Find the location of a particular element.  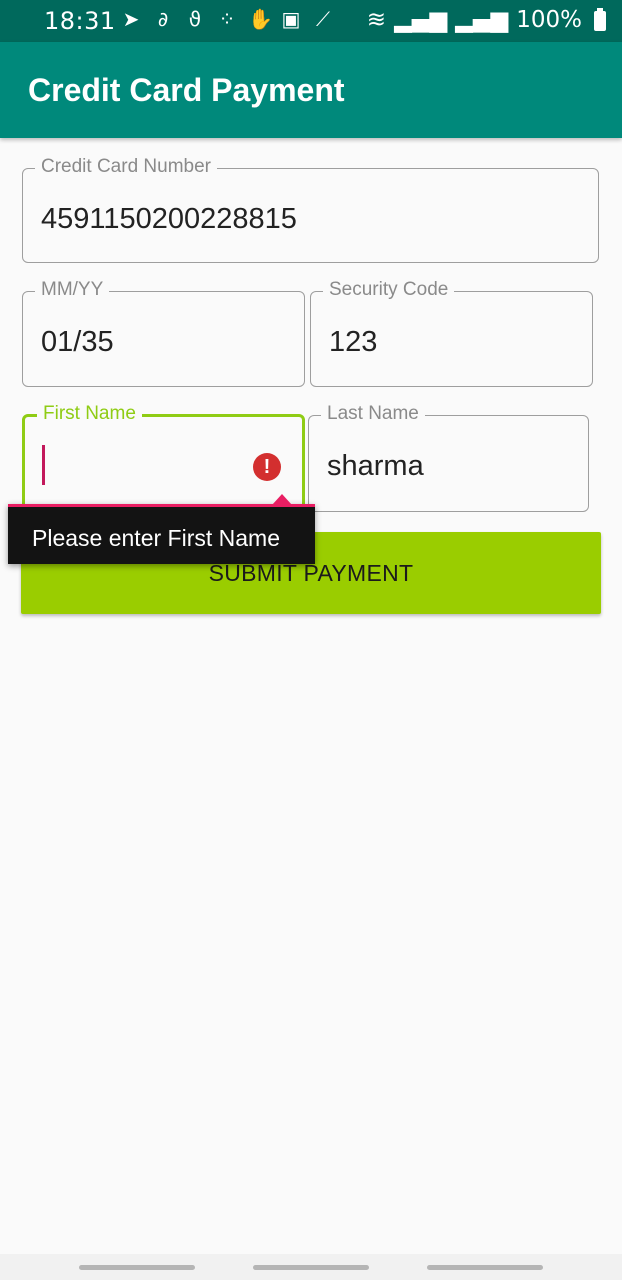

nav-recents-button is located at coordinates (137, 1267).